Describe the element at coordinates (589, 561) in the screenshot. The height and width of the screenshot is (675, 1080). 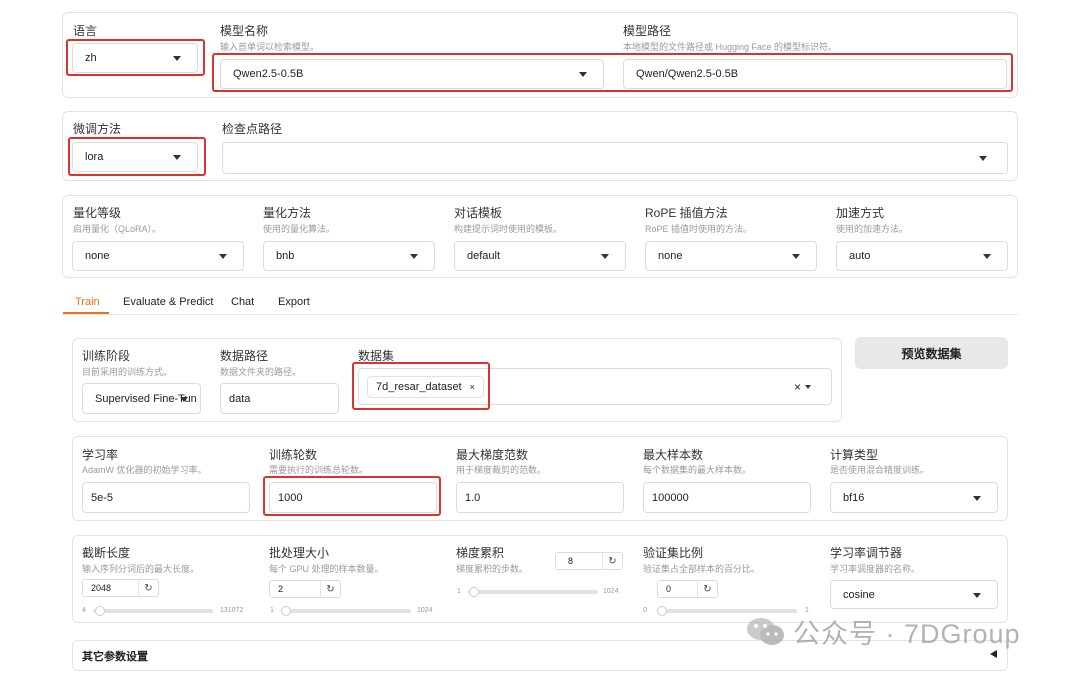
I see `grad-accum-number-input: 8 ↻` at that location.